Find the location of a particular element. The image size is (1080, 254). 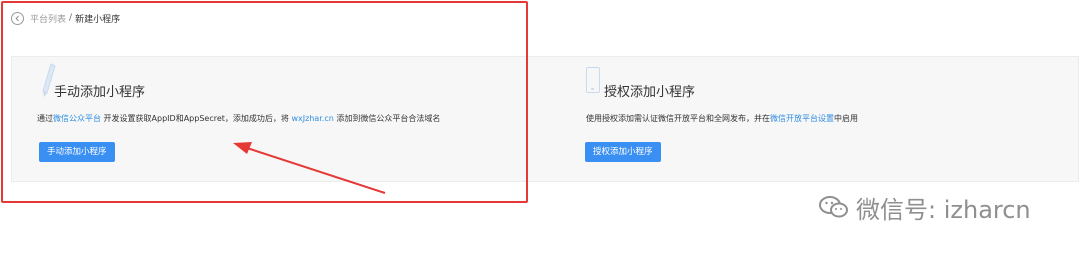

auth-card-title: 授权添加小程序 is located at coordinates (650, 92).